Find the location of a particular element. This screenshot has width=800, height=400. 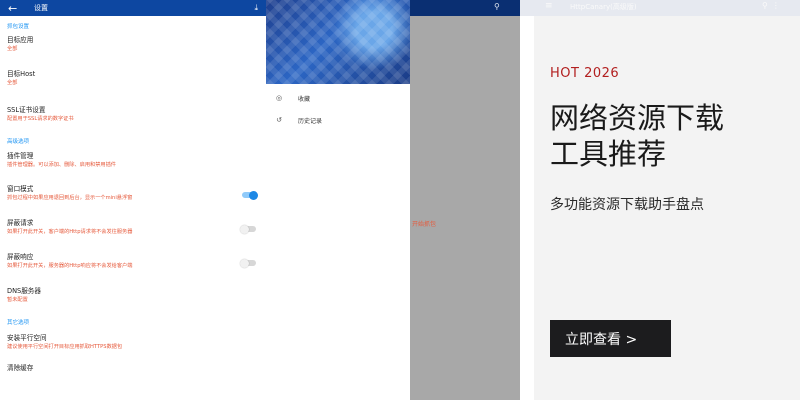

setting-dns-server: DNS服务器 暂未配置 is located at coordinates (133, 302).